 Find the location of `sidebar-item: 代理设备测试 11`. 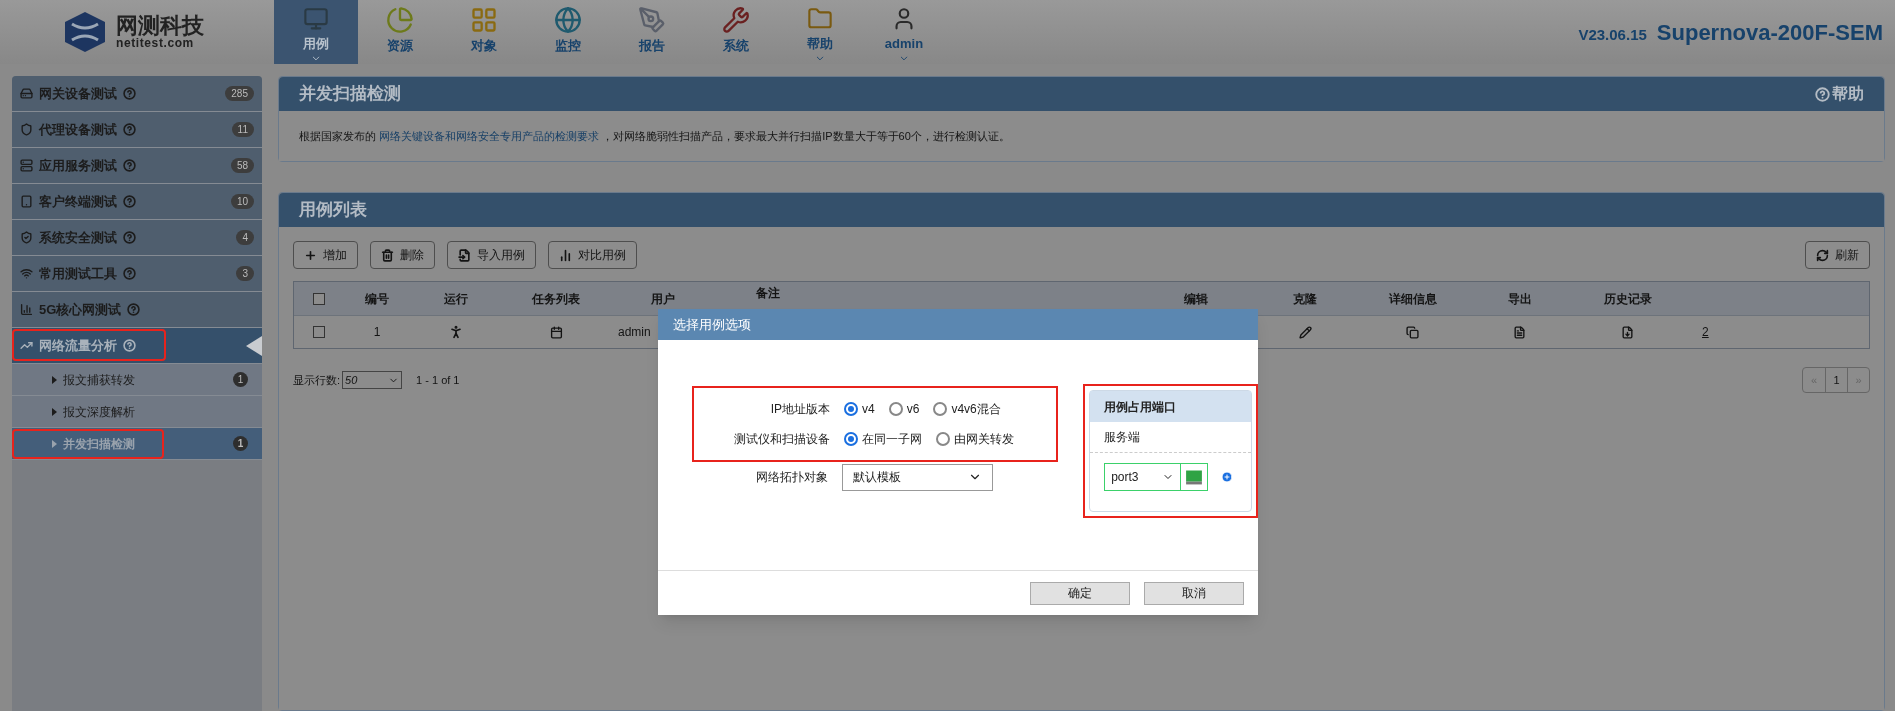

sidebar-item: 代理设备测试 11 is located at coordinates (137, 130).